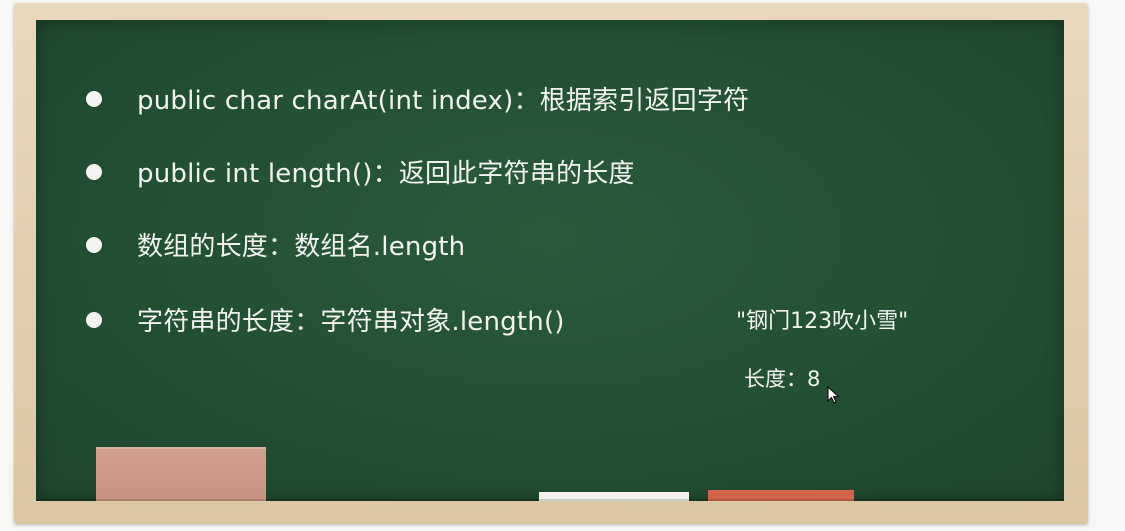  Describe the element at coordinates (833, 395) in the screenshot. I see `mouse-pointer-icon` at that location.